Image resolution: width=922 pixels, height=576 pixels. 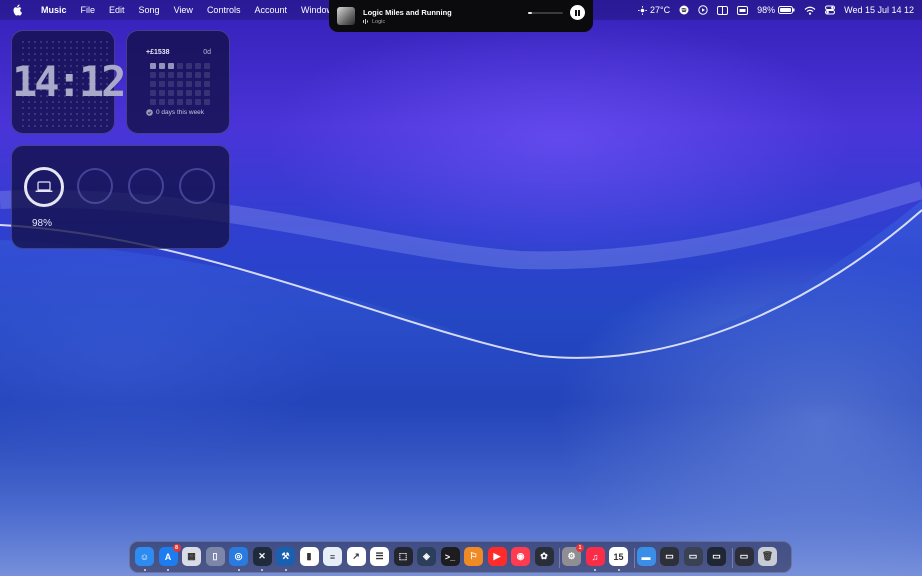 I want to click on menubar-clock: Wed 15 Jul 14 12, so click(x=879, y=10).